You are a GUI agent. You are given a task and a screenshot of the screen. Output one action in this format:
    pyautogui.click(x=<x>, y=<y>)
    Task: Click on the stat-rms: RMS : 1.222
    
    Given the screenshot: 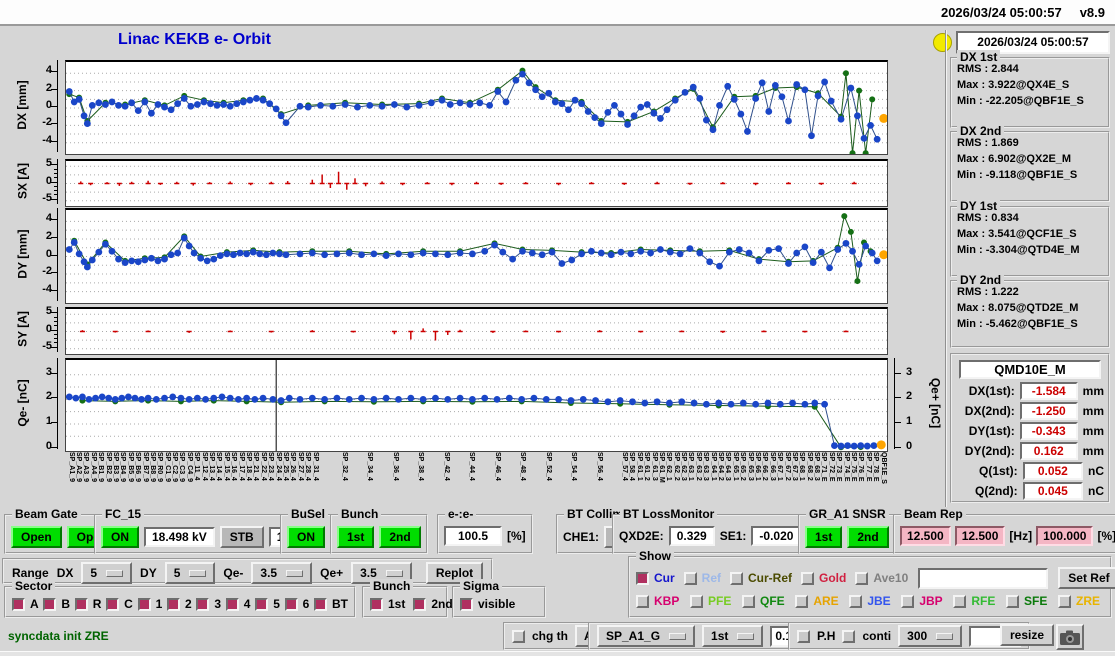 What is the action you would take?
    pyautogui.click(x=988, y=292)
    